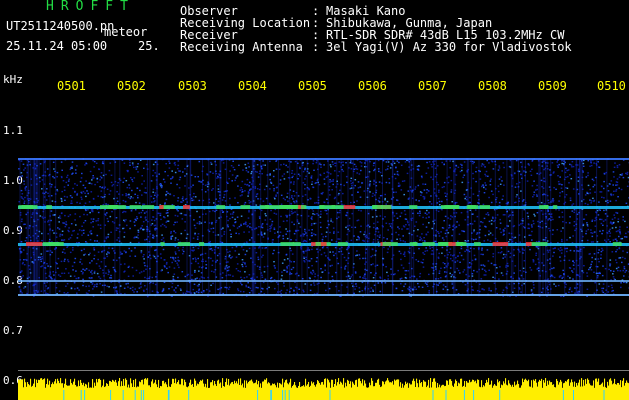 The image size is (629, 400). What do you see at coordinates (611, 86) in the screenshot?
I see `x-tick-0510: 0510` at bounding box center [611, 86].